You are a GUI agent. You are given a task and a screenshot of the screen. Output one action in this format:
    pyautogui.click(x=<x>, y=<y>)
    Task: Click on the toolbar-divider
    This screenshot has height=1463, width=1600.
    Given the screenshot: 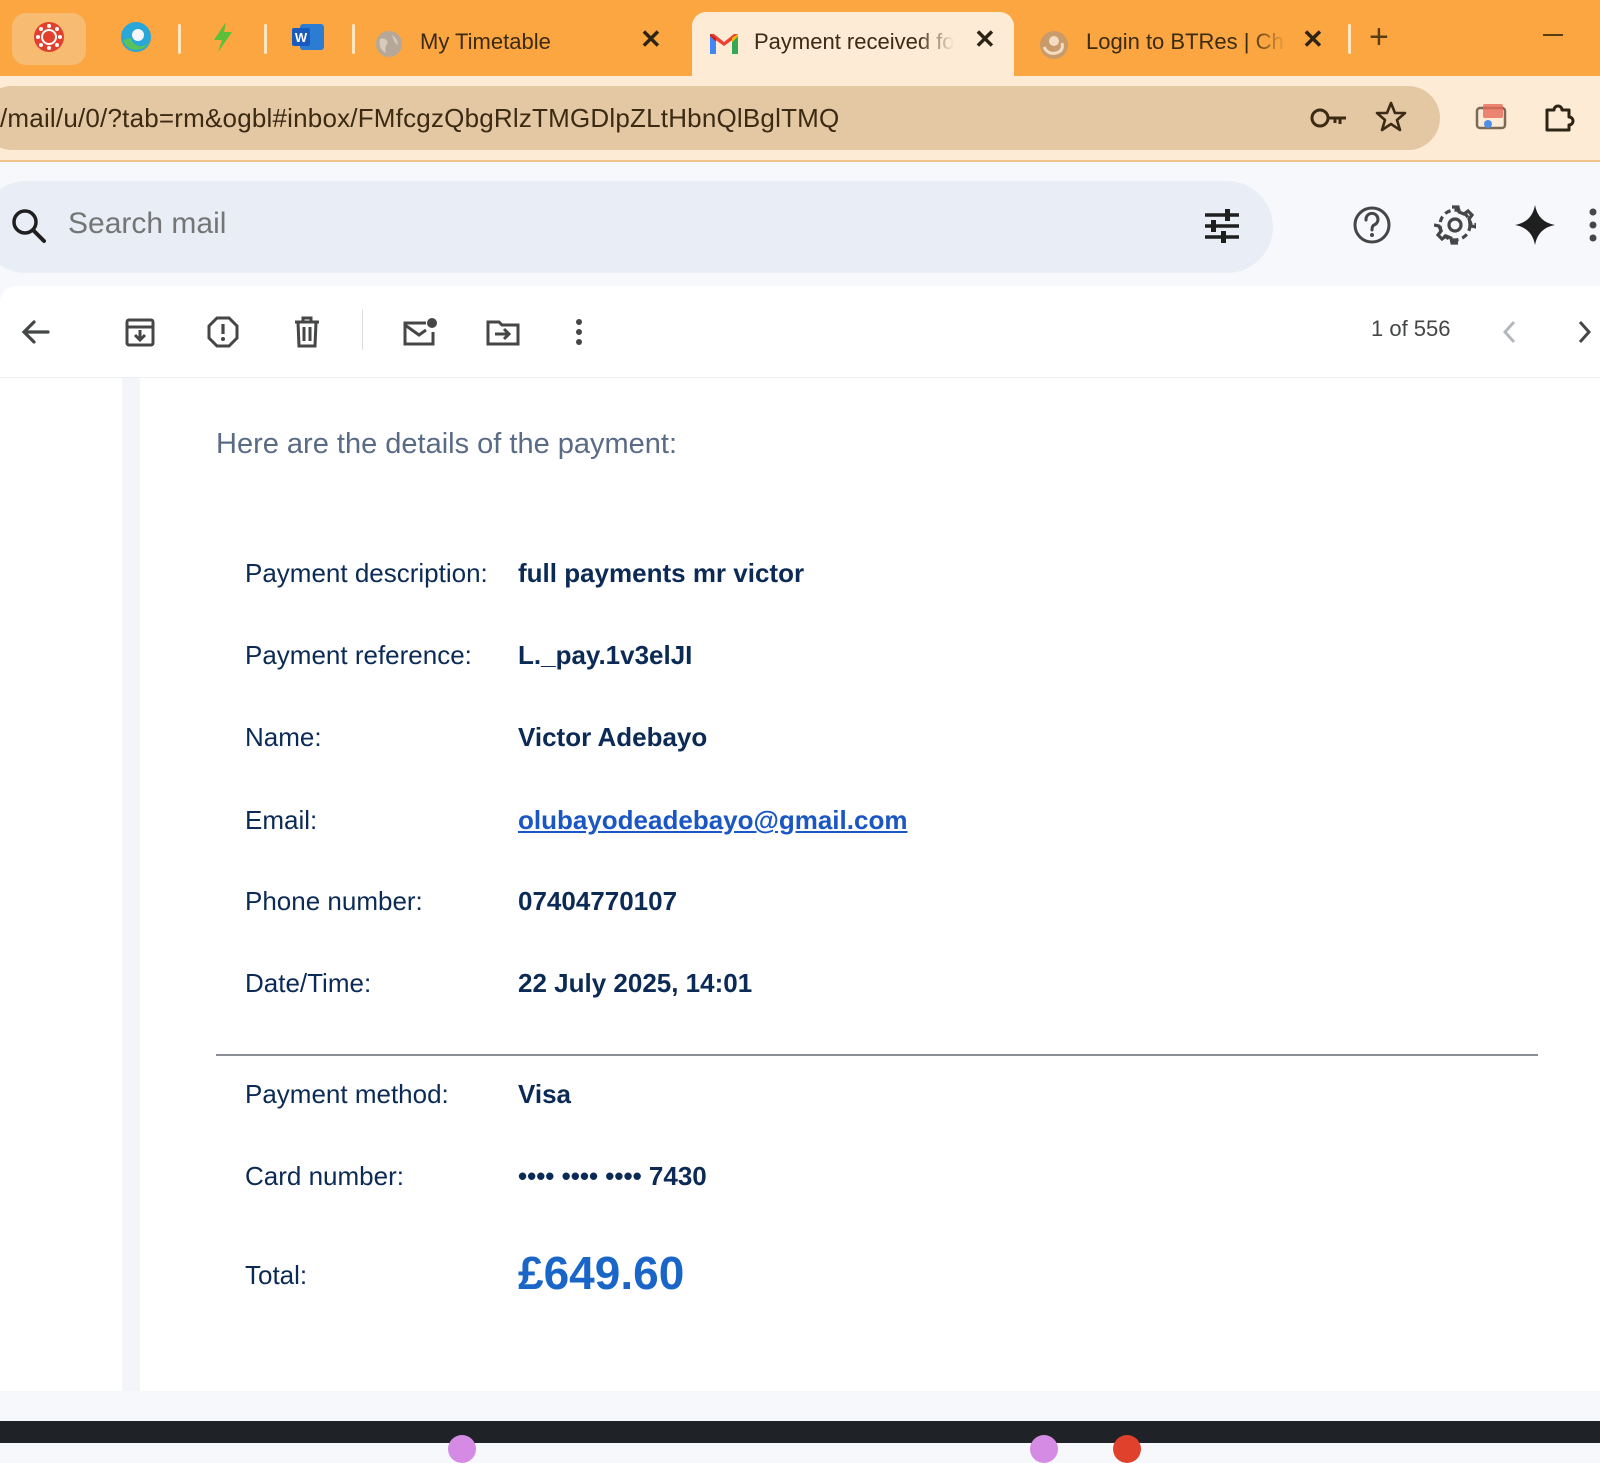 What is the action you would take?
    pyautogui.click(x=362, y=330)
    